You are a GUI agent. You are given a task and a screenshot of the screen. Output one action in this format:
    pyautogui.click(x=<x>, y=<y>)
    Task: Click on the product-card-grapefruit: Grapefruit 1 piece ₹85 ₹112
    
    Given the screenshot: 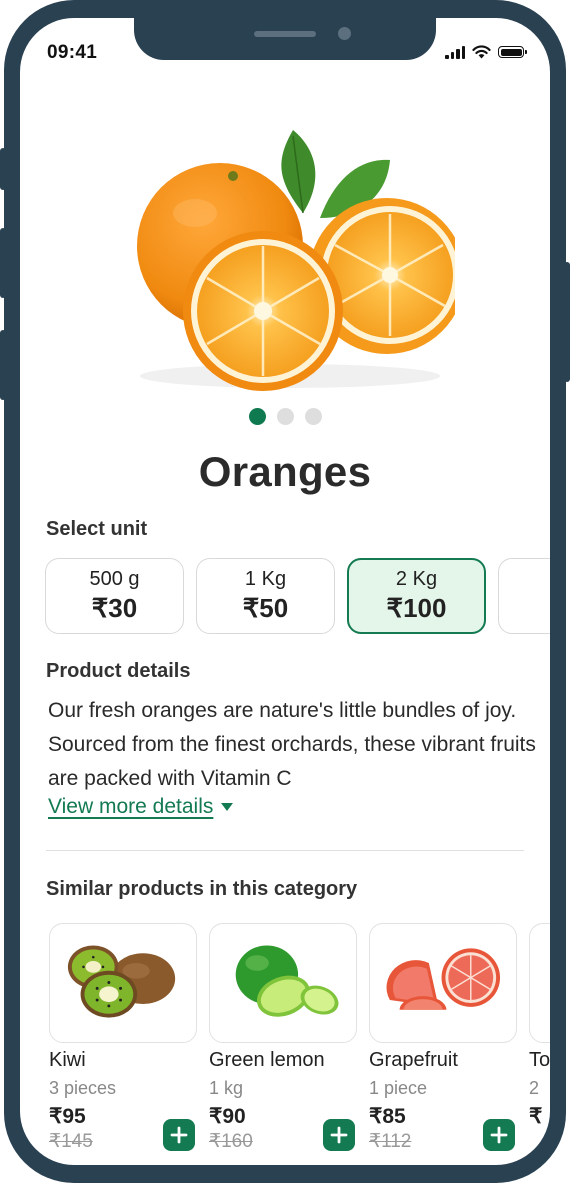 What is the action you would take?
    pyautogui.click(x=443, y=1038)
    